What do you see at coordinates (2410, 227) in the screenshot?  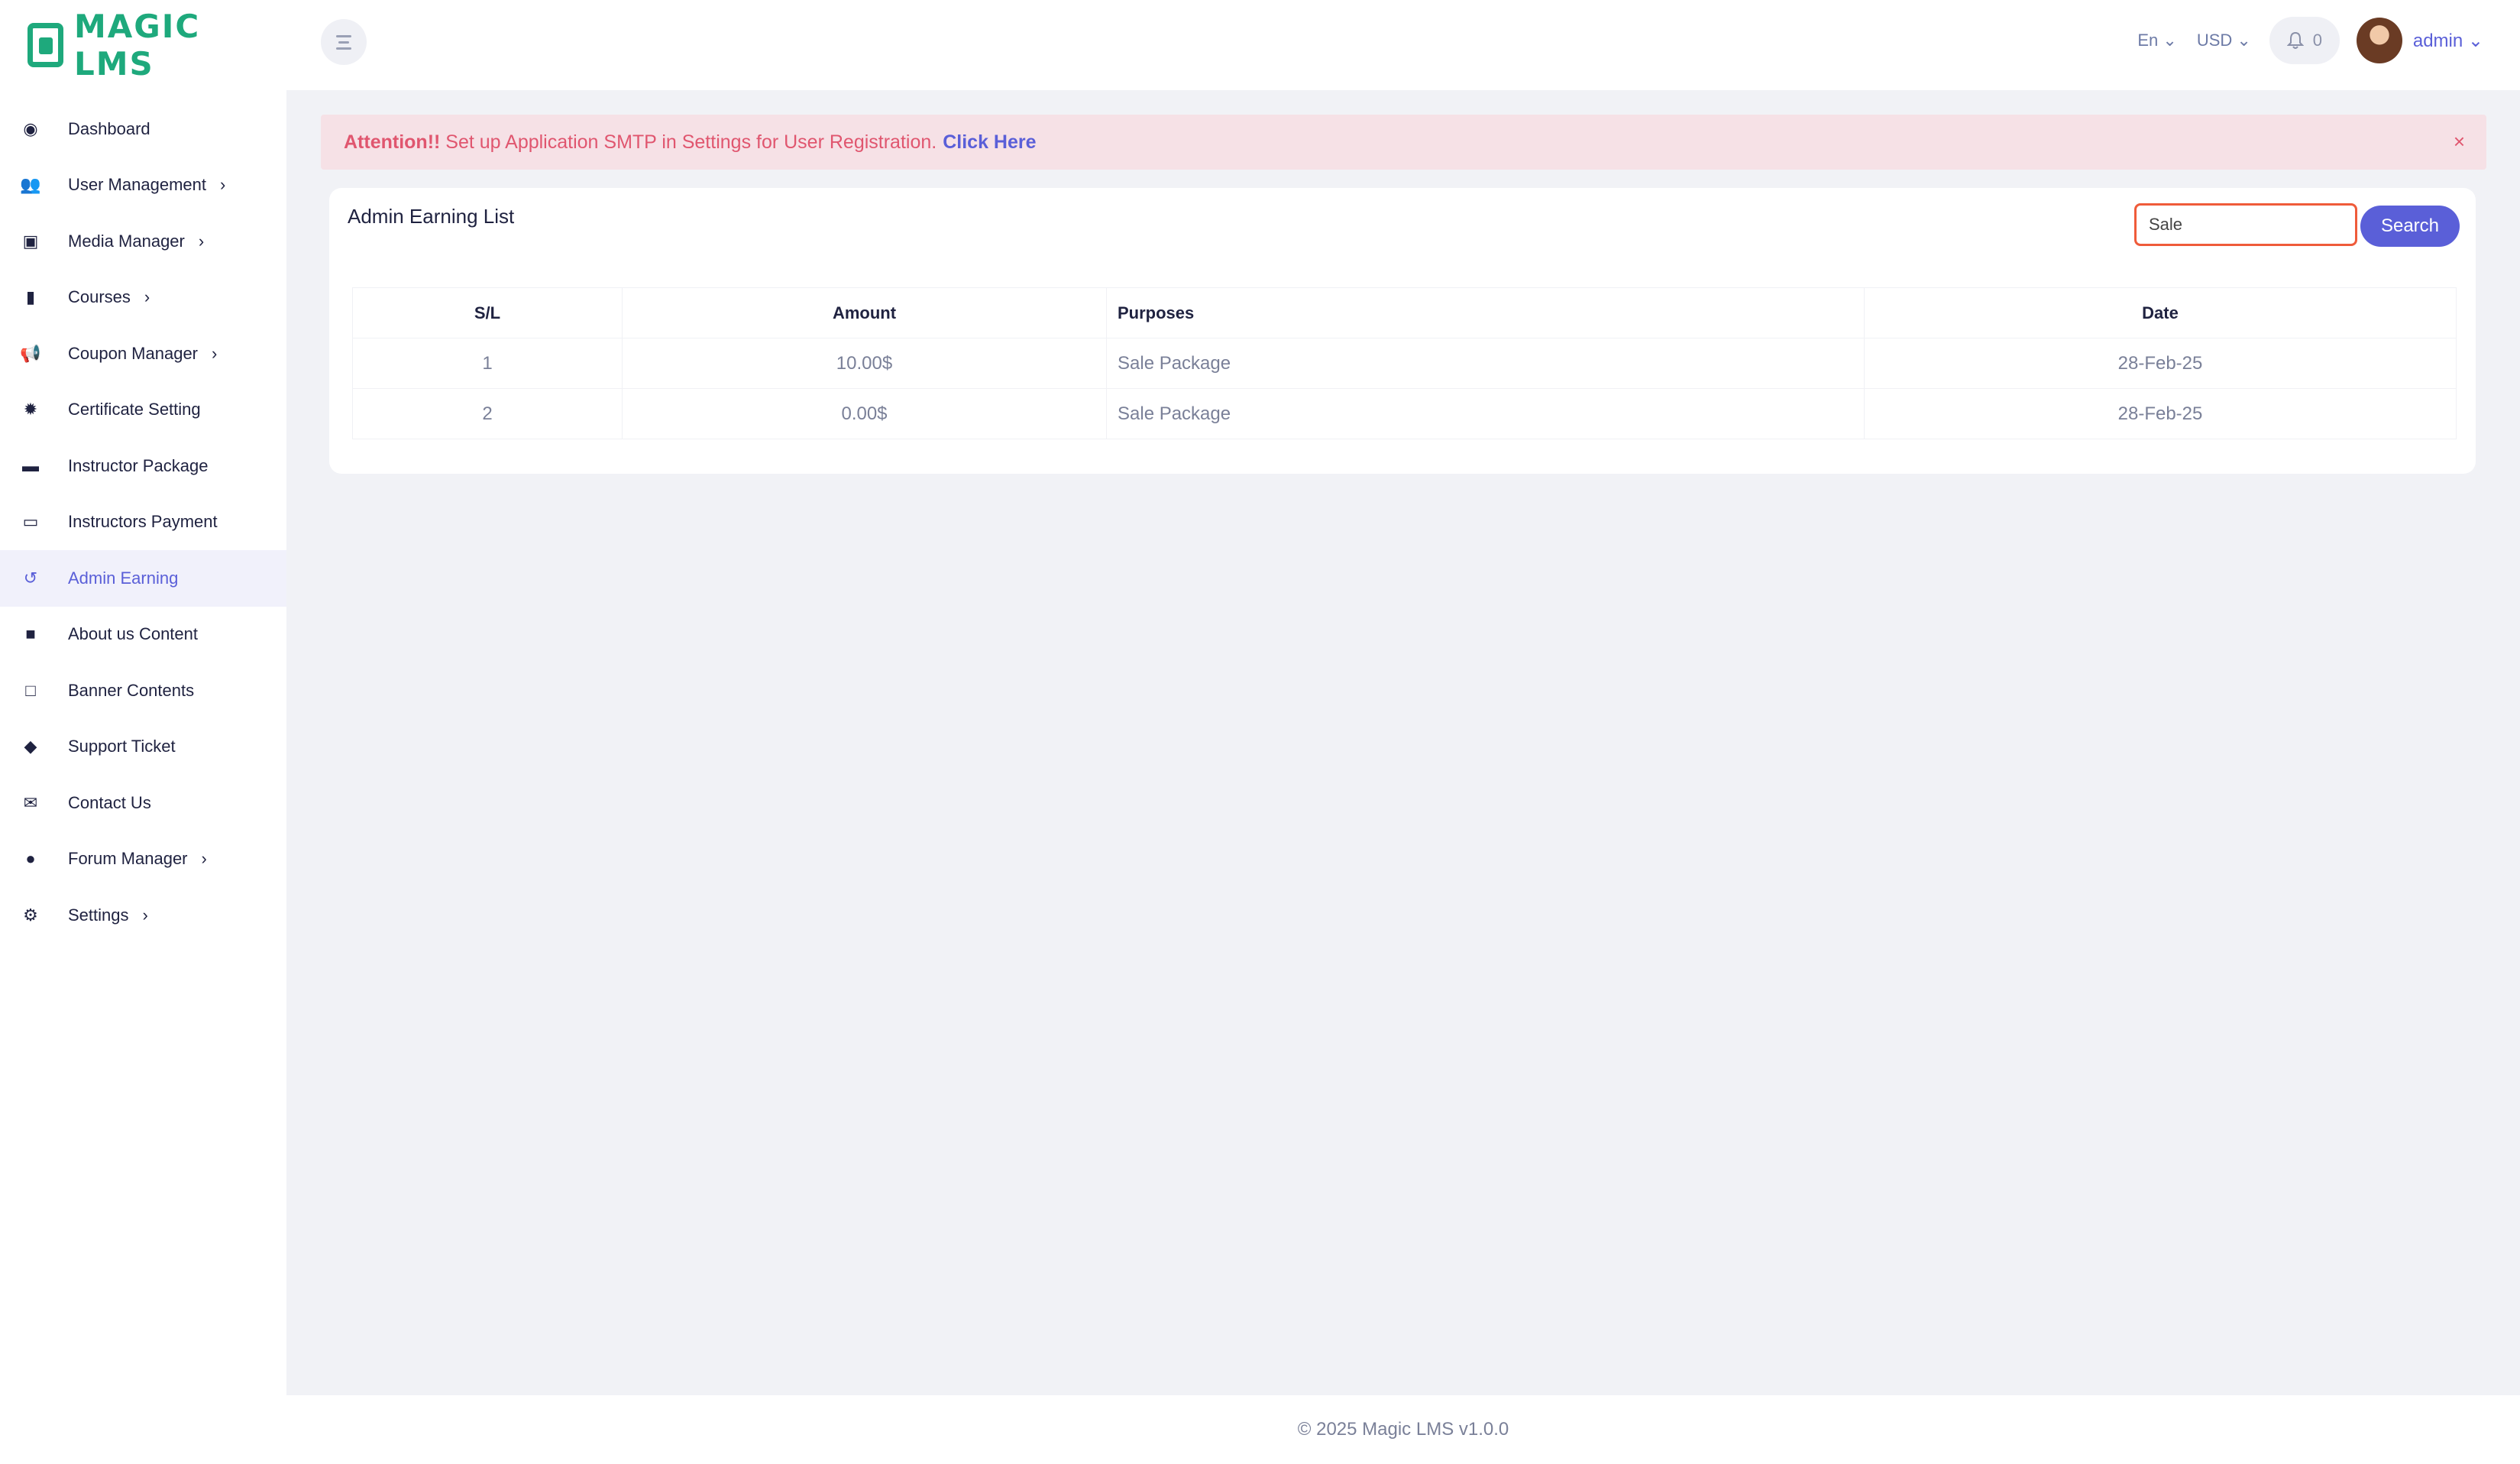 I see `search-button: Search` at bounding box center [2410, 227].